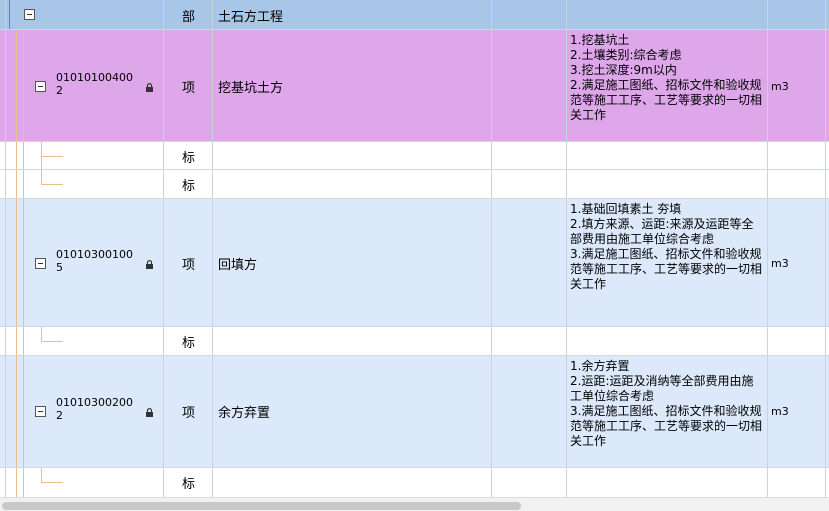  I want to click on item-code: 010103001005, so click(94, 261).